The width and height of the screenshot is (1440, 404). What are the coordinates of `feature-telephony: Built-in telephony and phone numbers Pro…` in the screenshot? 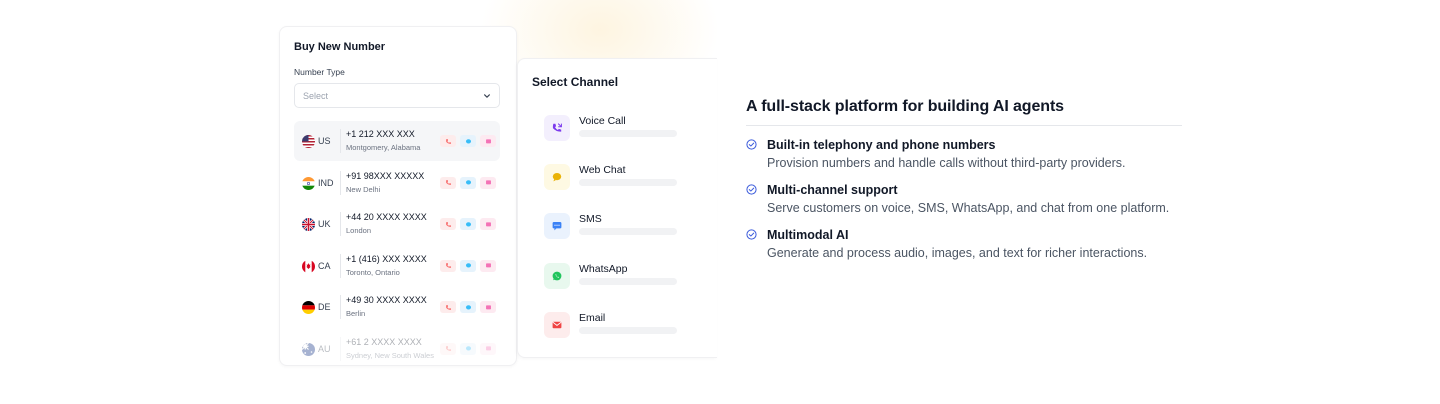 It's located at (964, 154).